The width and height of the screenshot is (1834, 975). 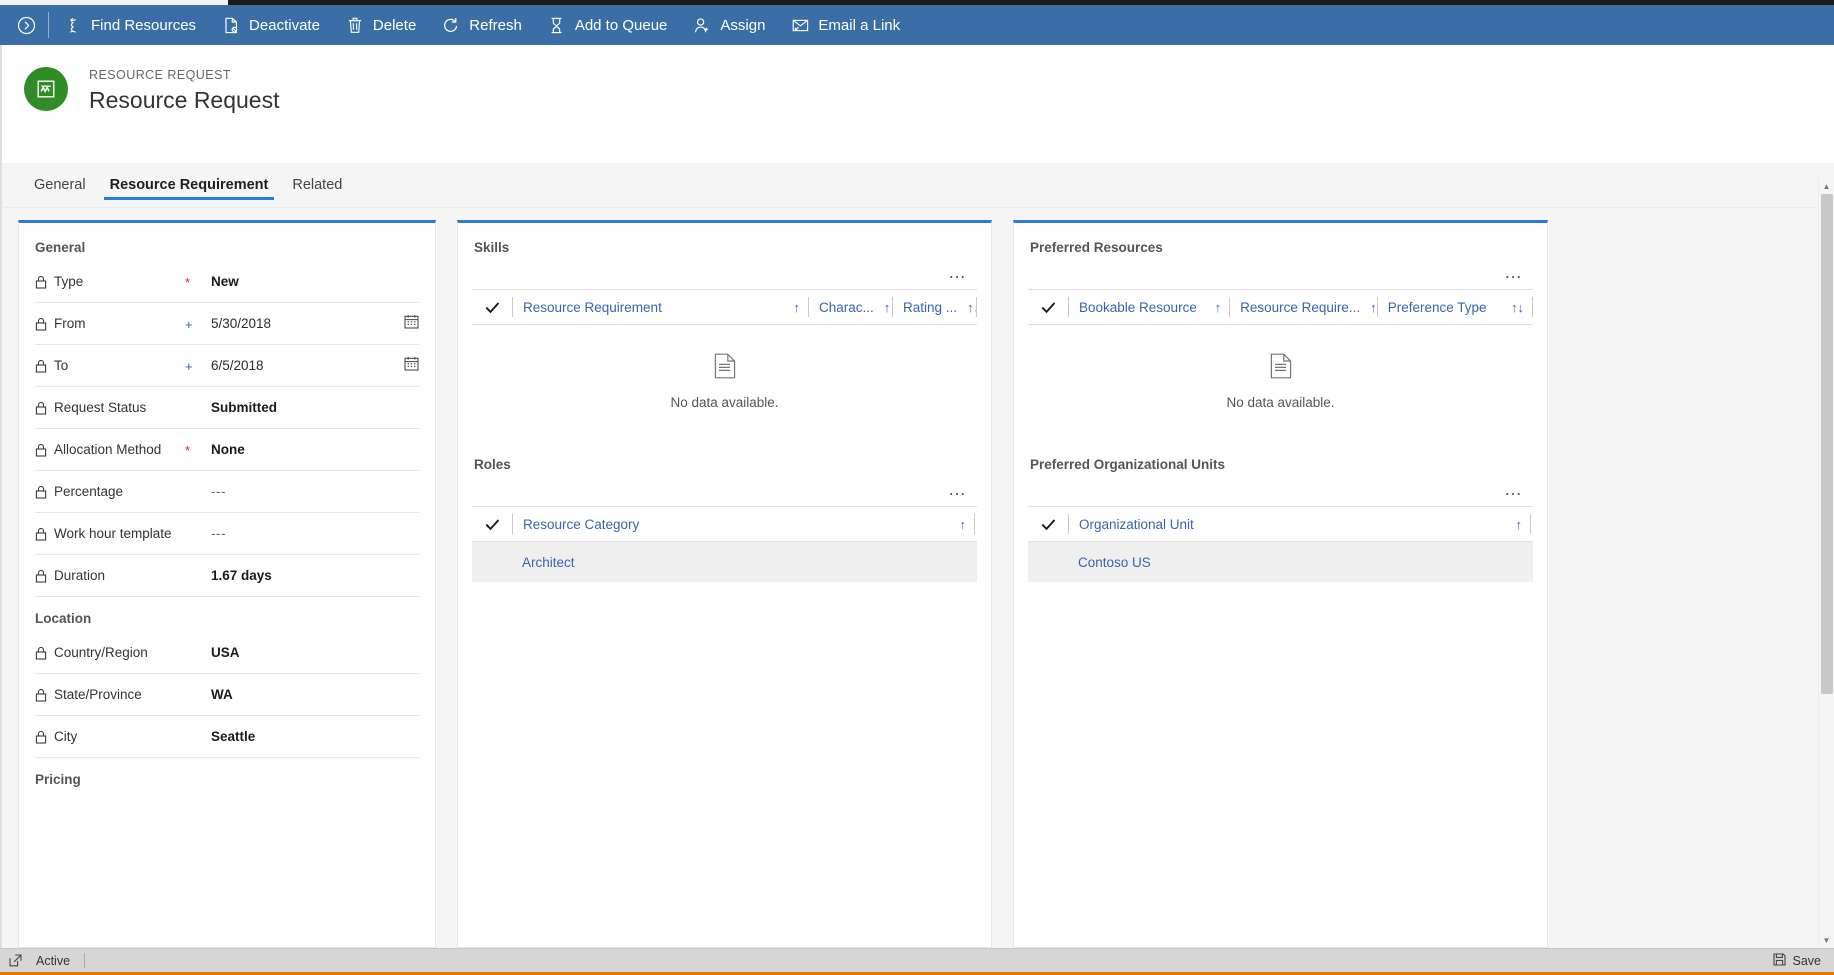 What do you see at coordinates (66, 736) in the screenshot?
I see `field-label-text: City` at bounding box center [66, 736].